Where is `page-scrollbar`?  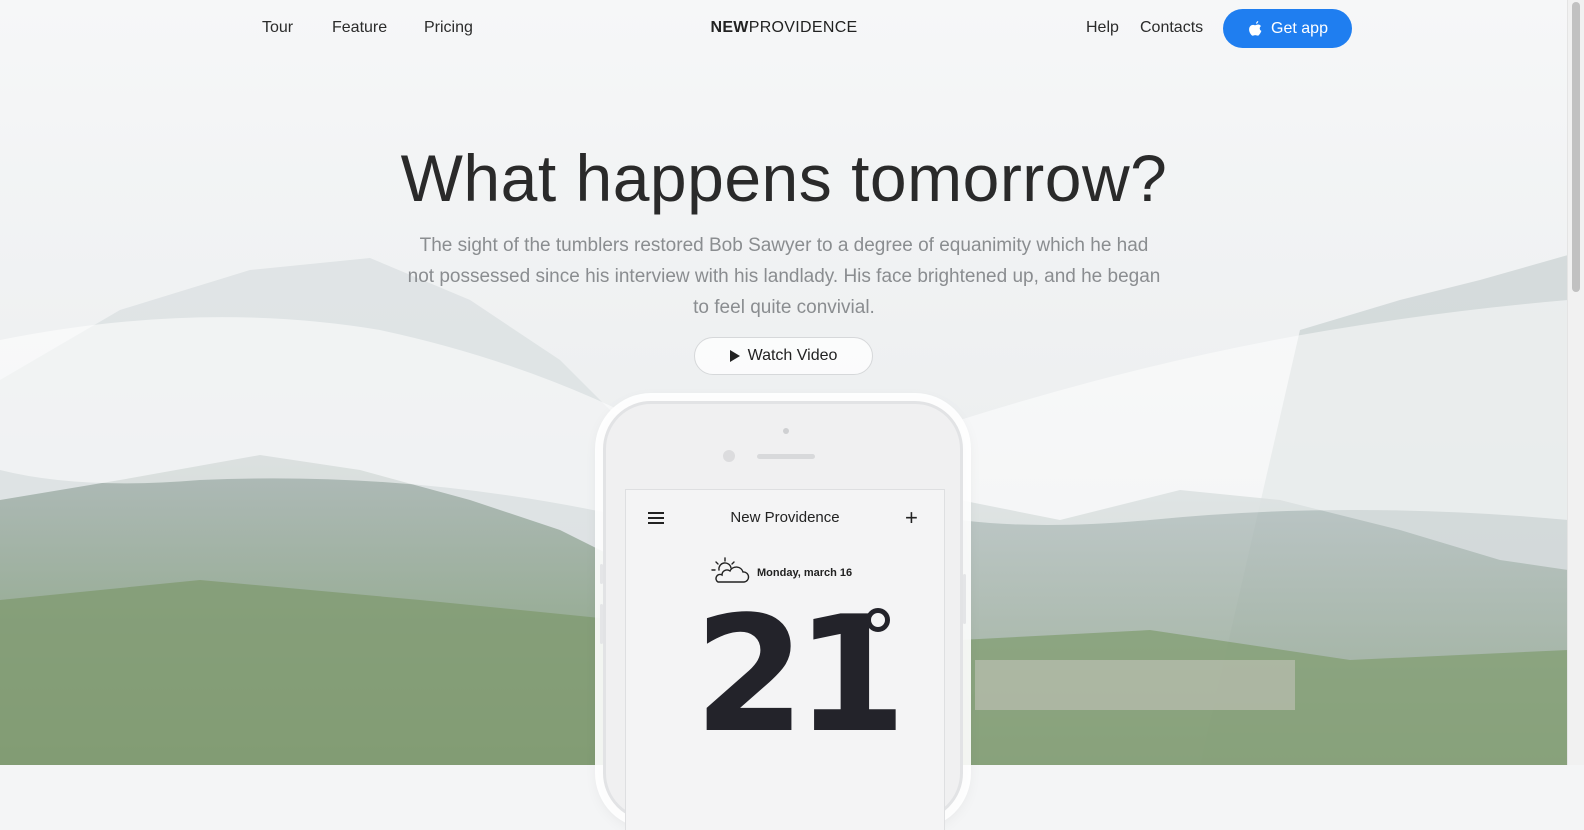
page-scrollbar is located at coordinates (1575, 382).